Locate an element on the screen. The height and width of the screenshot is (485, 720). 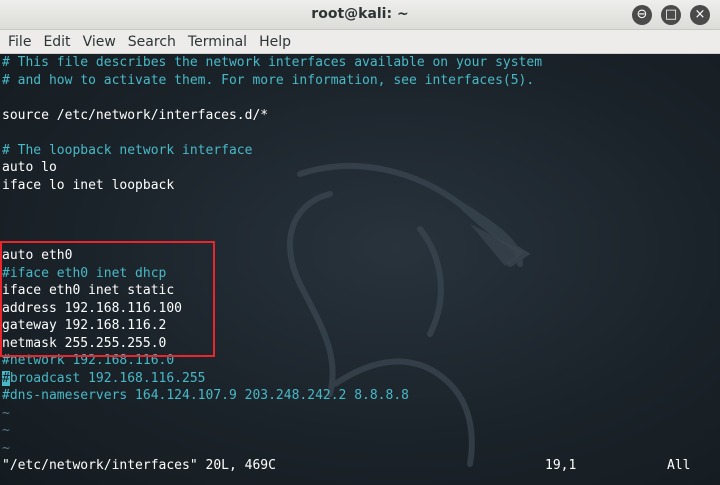
text-cursor: # is located at coordinates (6, 378).